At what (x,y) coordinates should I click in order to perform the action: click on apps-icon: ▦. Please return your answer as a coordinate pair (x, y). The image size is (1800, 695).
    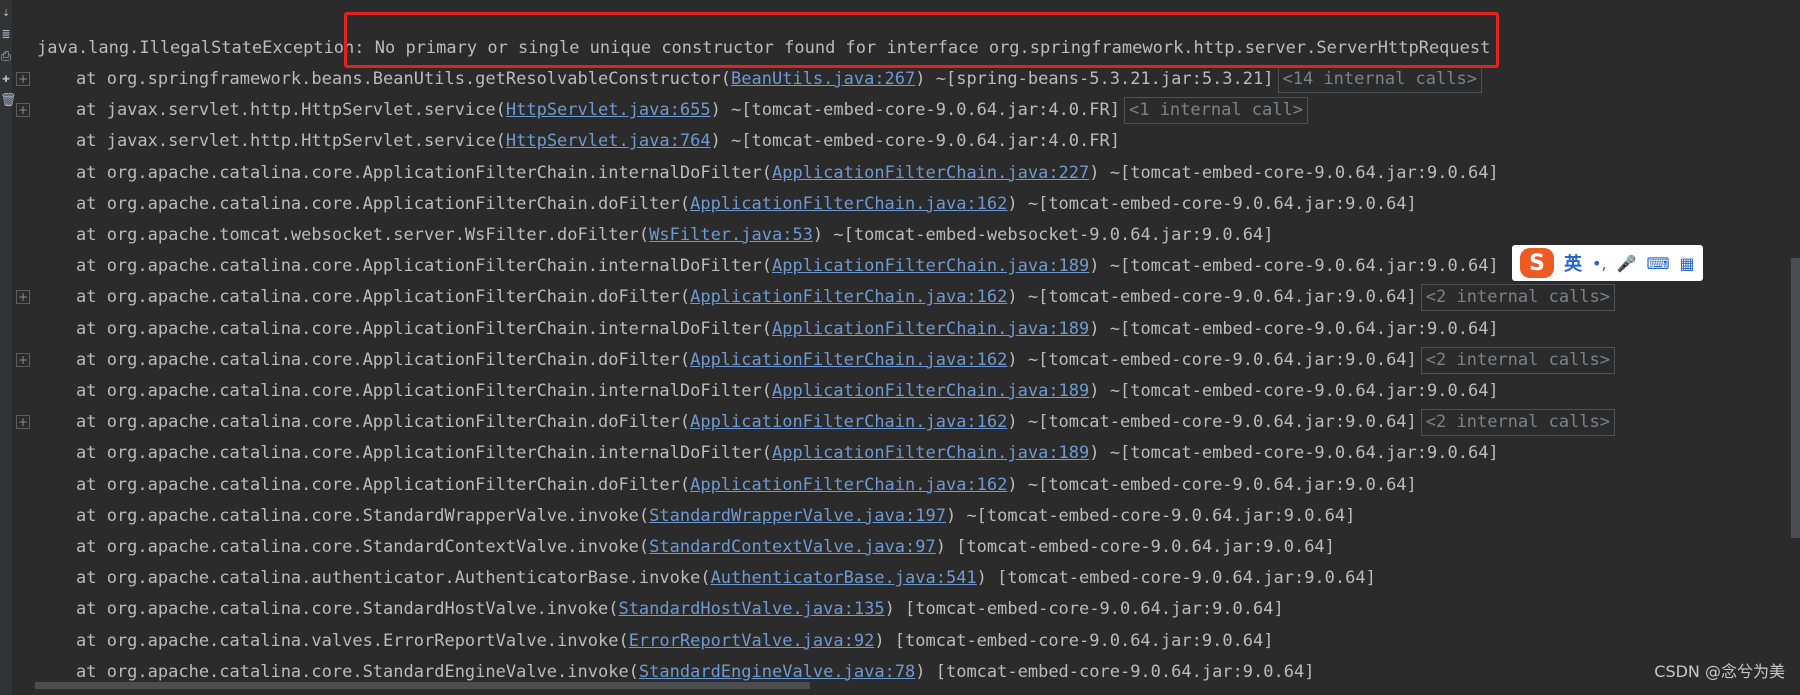
    Looking at the image, I should click on (1687, 263).